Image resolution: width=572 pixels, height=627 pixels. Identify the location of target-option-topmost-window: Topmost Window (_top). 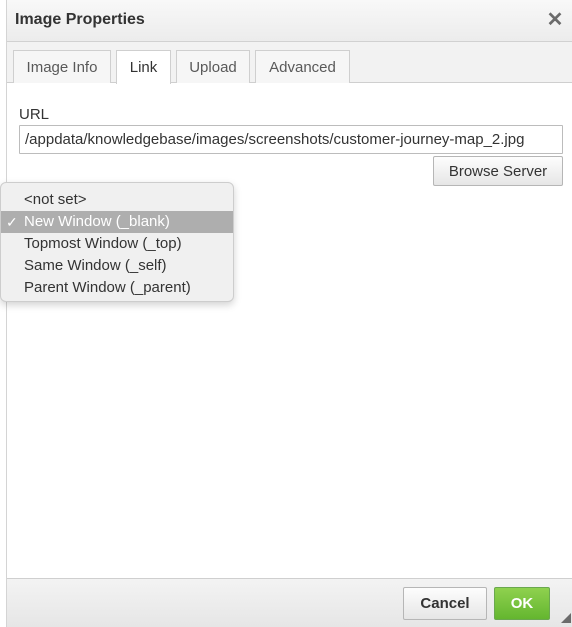
(117, 244).